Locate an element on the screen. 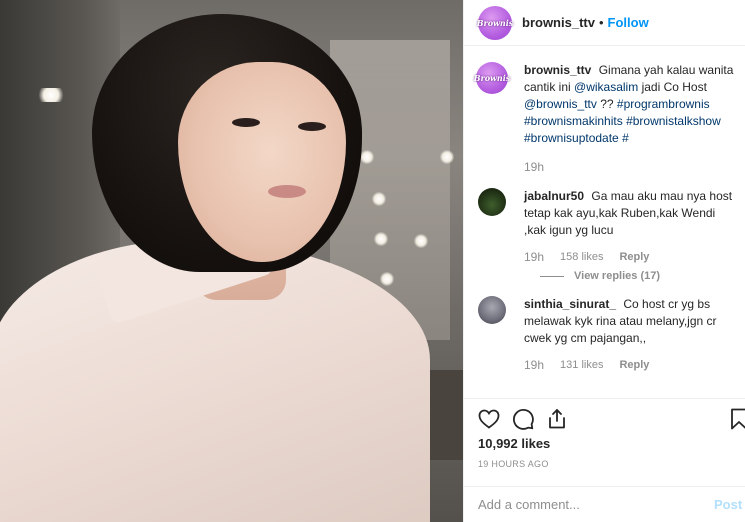 This screenshot has height=522, width=745. comment-username: jabalnur50 is located at coordinates (554, 196).